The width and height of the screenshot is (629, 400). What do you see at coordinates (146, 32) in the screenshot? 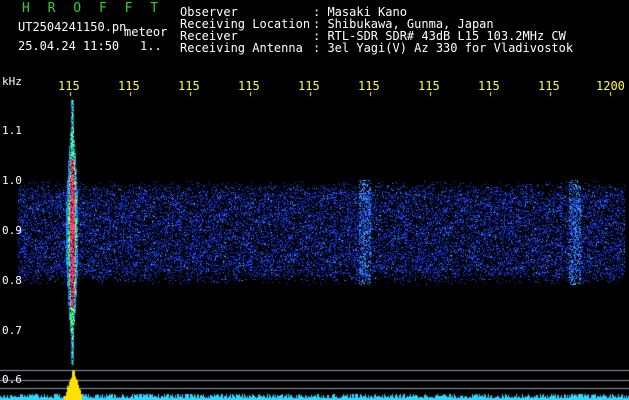
I see `event-tag: meteor` at bounding box center [146, 32].